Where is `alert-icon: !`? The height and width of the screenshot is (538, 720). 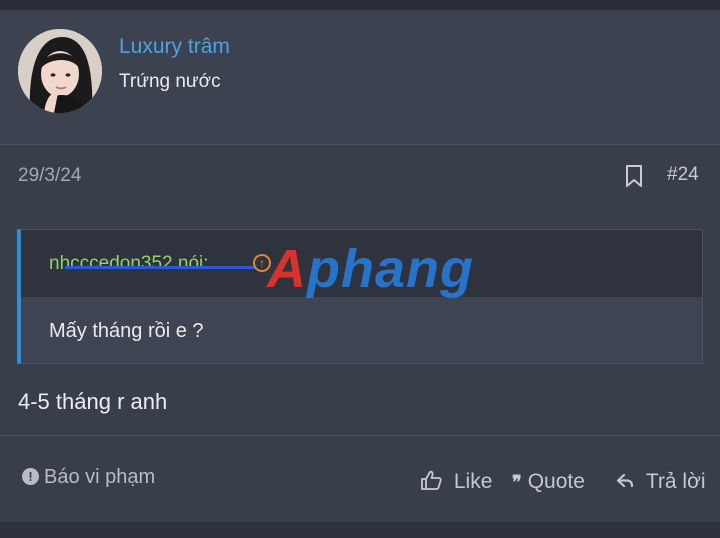 alert-icon: ! is located at coordinates (30, 476).